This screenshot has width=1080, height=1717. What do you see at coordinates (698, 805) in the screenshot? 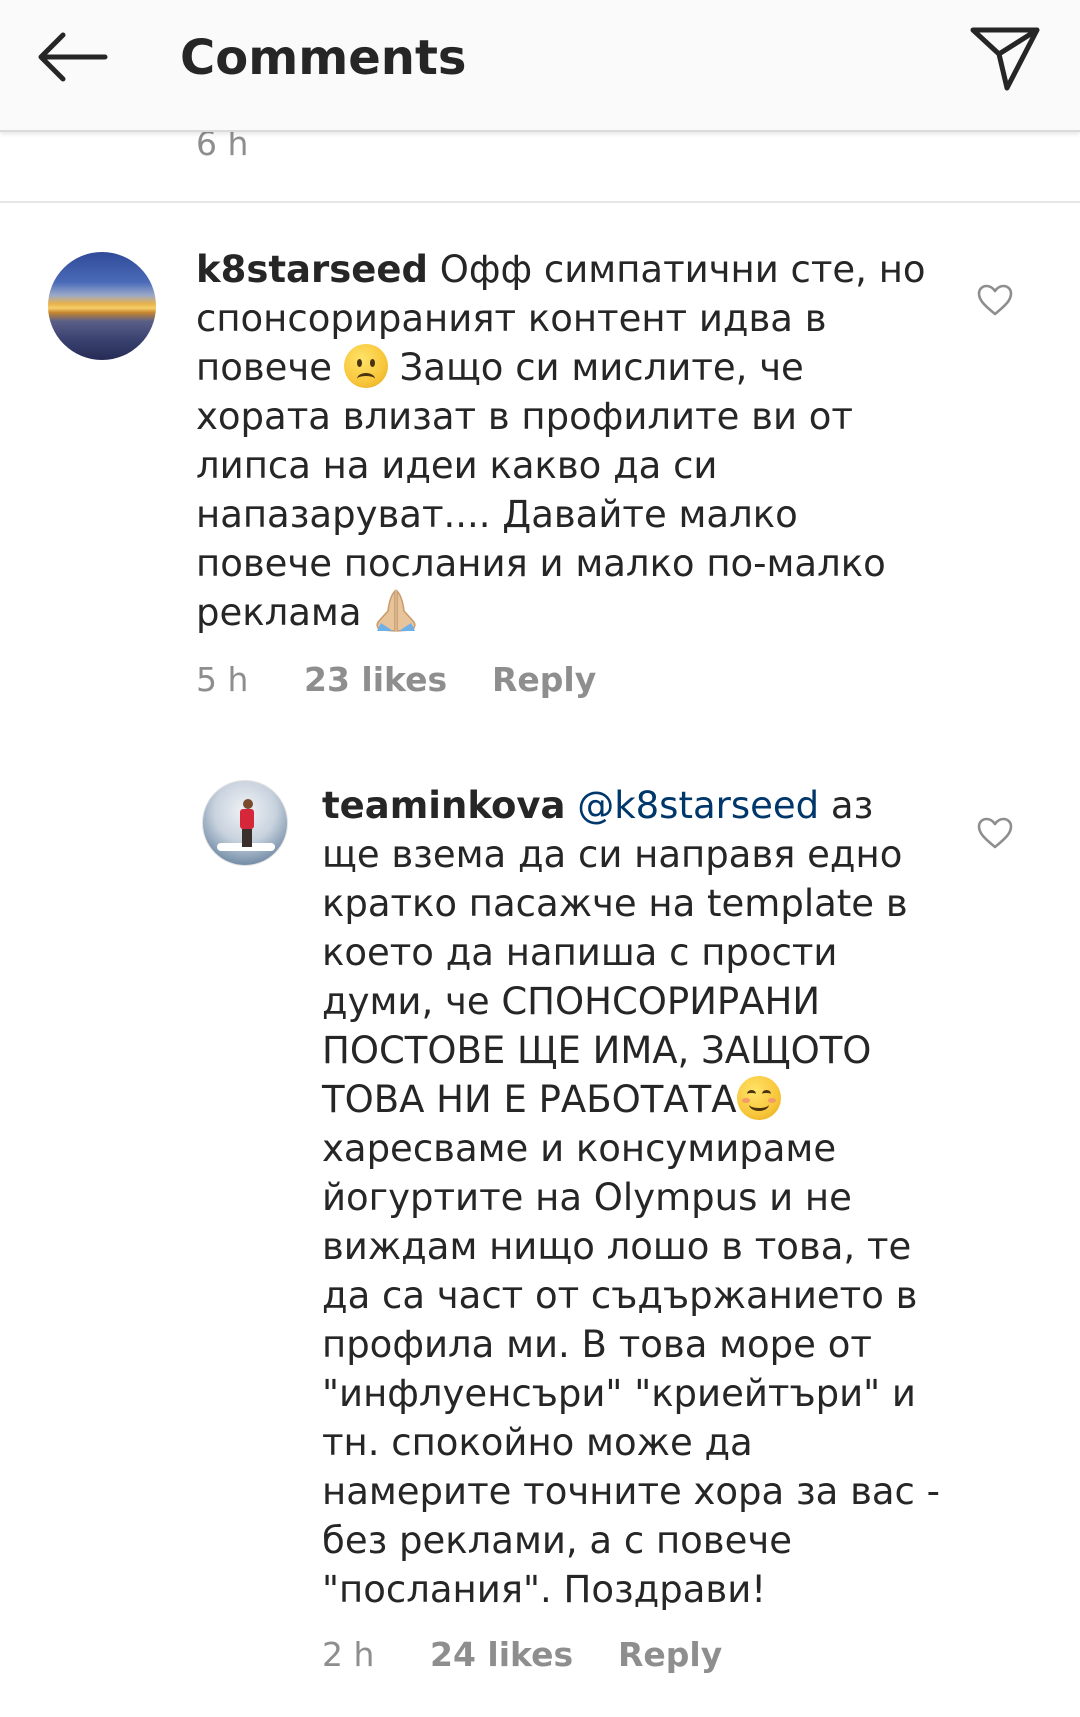
I see `mention-link: @k8starseed` at bounding box center [698, 805].